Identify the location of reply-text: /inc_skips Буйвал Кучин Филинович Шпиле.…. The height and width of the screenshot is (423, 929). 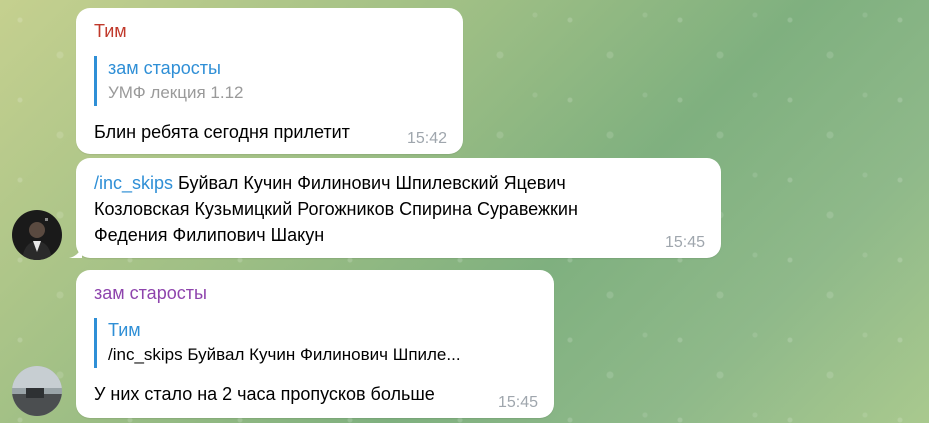
(284, 354).